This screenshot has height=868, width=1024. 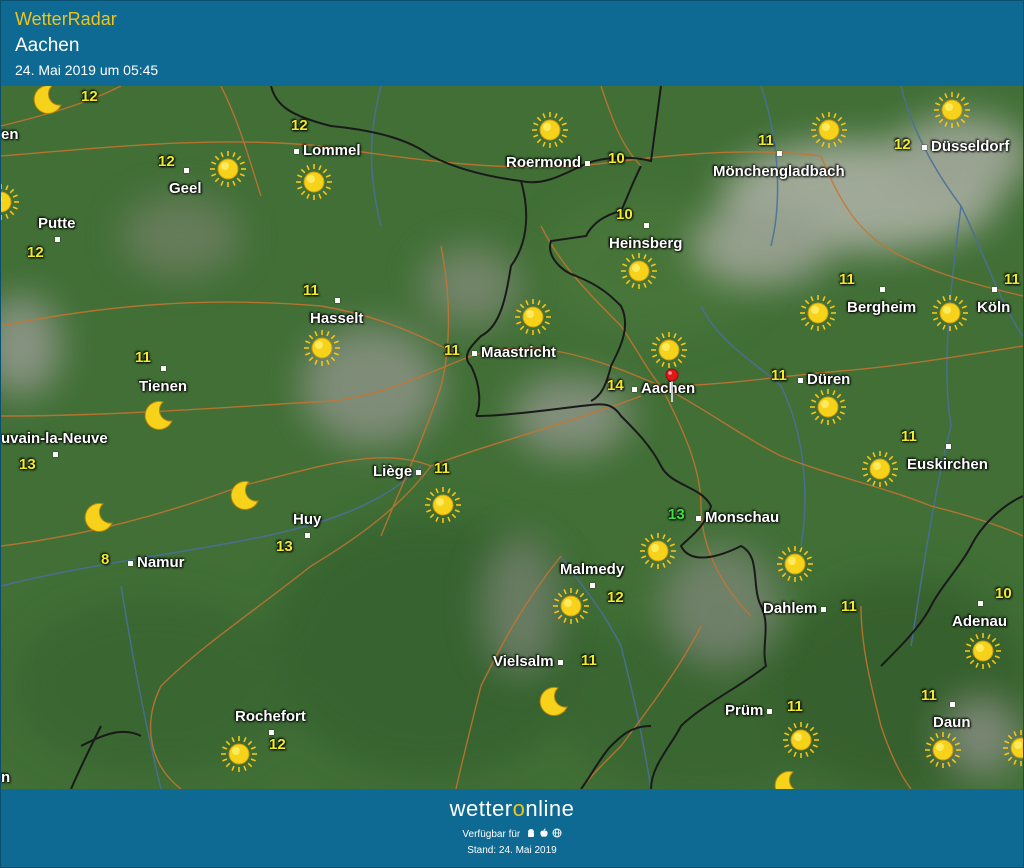 I want to click on app-title: WetterRadar, so click(x=66, y=19).